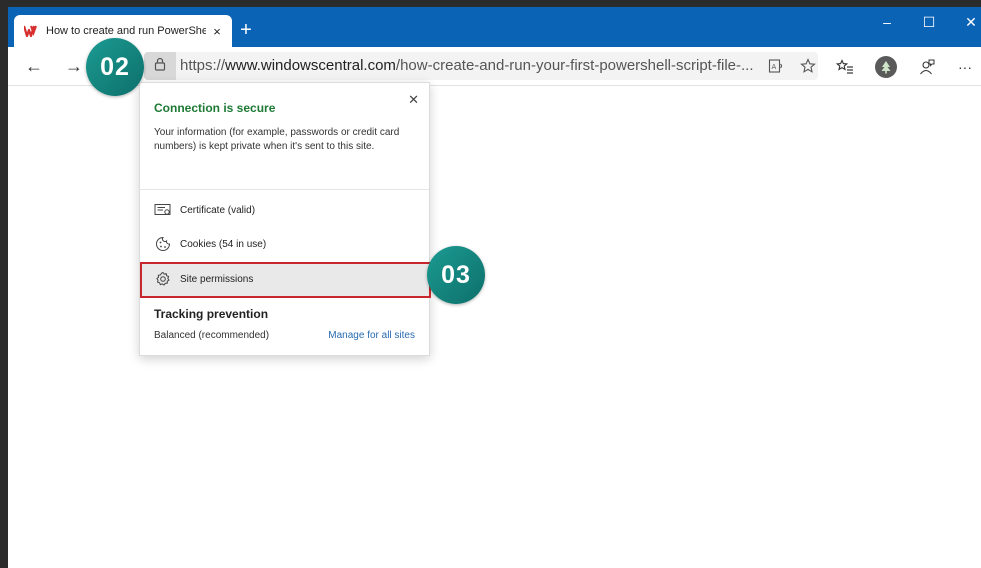  I want to click on star-icon, so click(808, 65).